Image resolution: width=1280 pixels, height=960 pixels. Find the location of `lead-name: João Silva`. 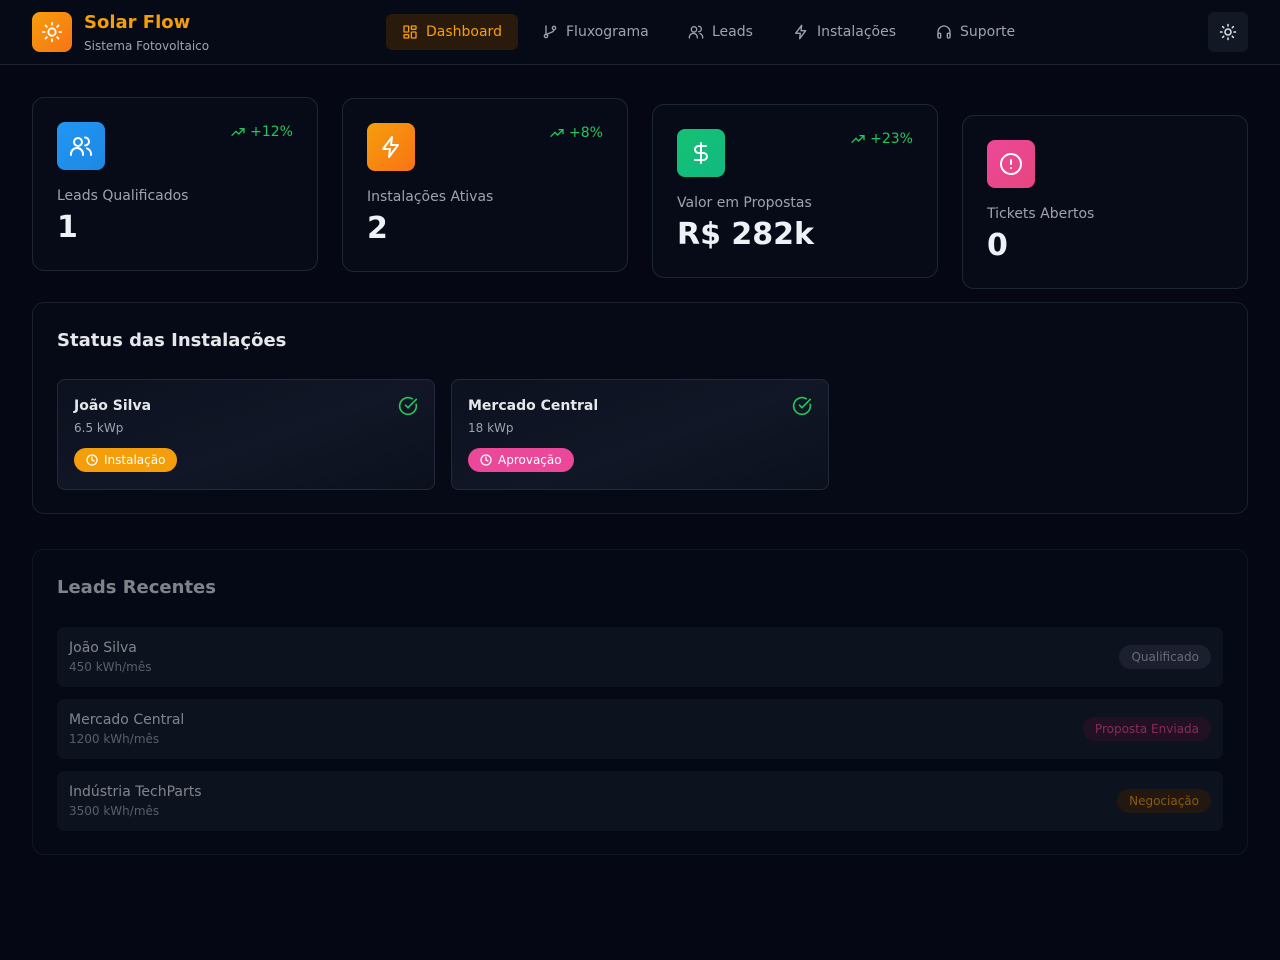

lead-name: João Silva is located at coordinates (103, 648).